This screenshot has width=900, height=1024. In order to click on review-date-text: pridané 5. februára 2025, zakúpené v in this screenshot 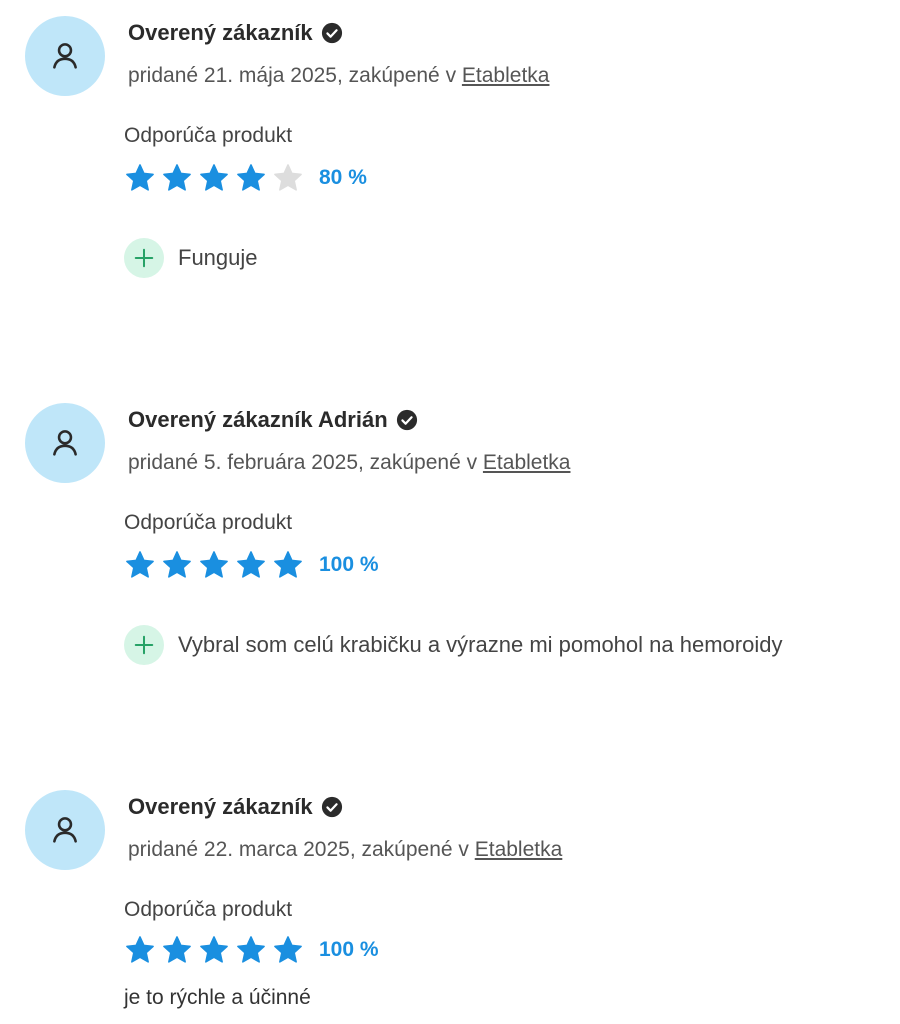, I will do `click(305, 462)`.